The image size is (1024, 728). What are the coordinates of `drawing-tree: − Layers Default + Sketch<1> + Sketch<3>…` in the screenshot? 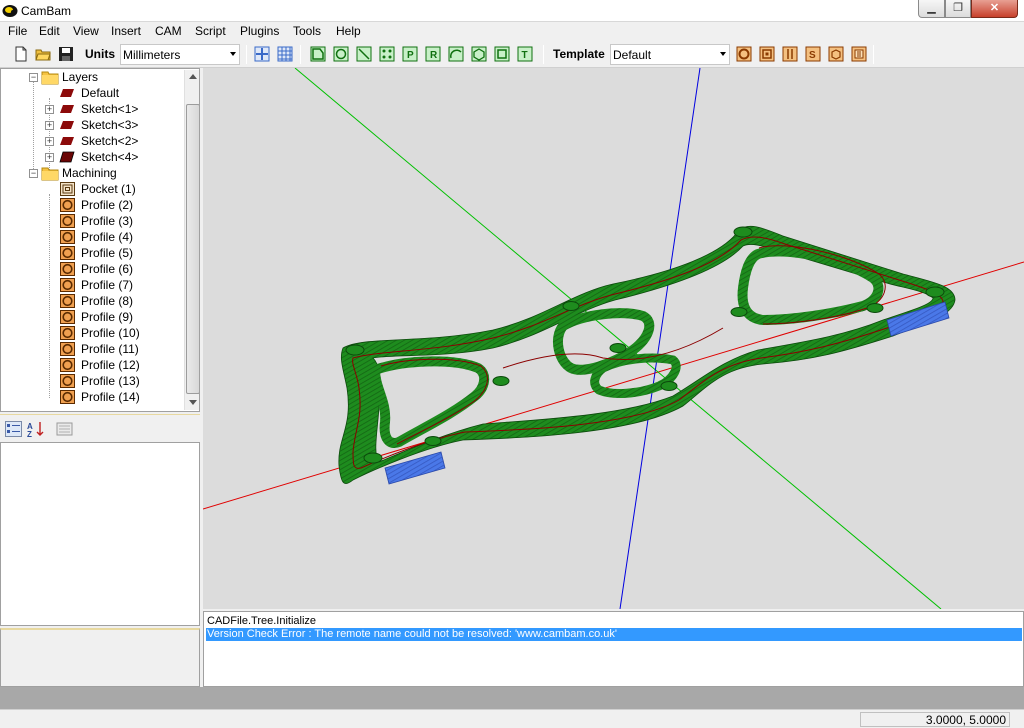 It's located at (100, 240).